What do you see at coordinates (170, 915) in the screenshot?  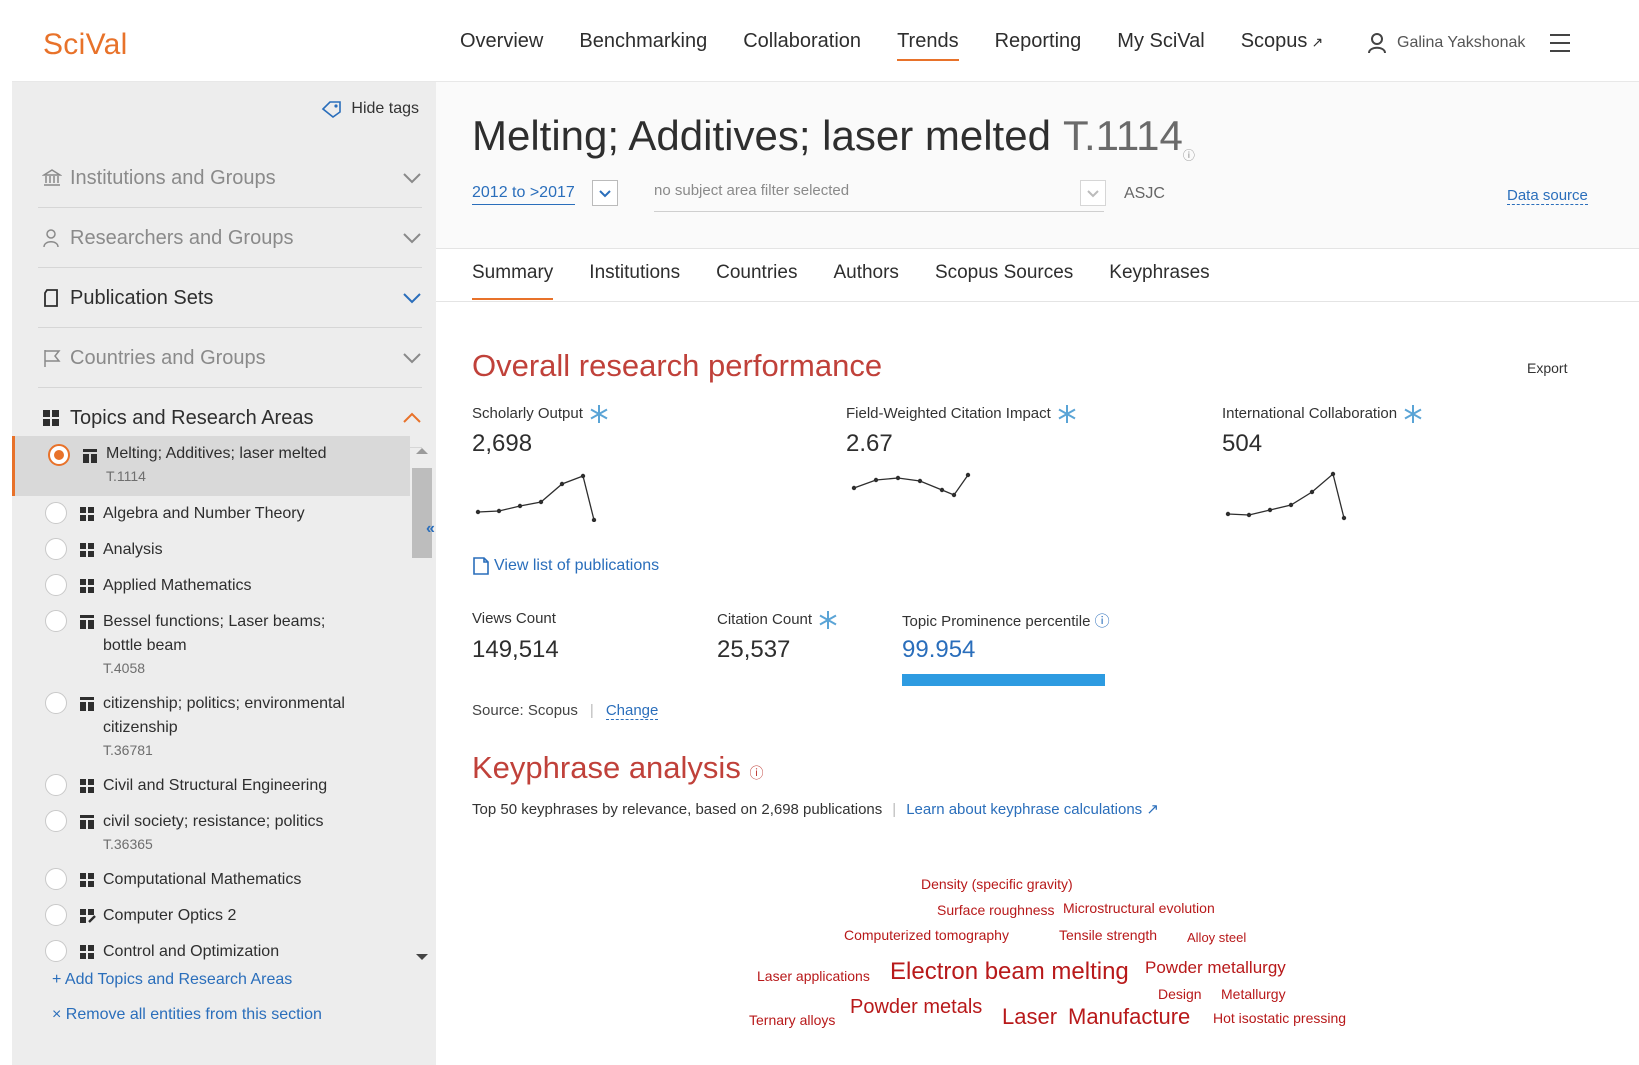 I see `topic-label: Computer Optics 2` at bounding box center [170, 915].